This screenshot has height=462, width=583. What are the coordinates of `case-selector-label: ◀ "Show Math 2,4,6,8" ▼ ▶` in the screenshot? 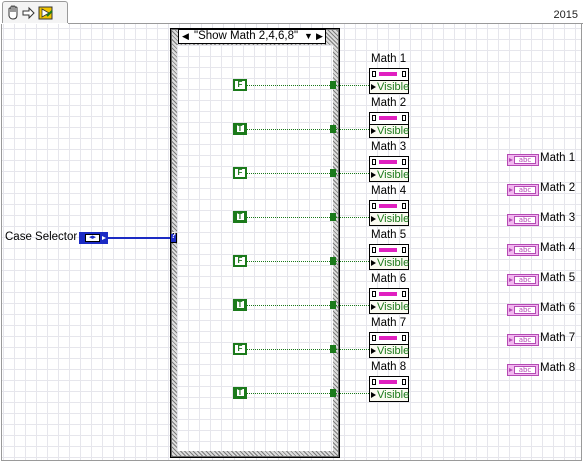 It's located at (252, 36).